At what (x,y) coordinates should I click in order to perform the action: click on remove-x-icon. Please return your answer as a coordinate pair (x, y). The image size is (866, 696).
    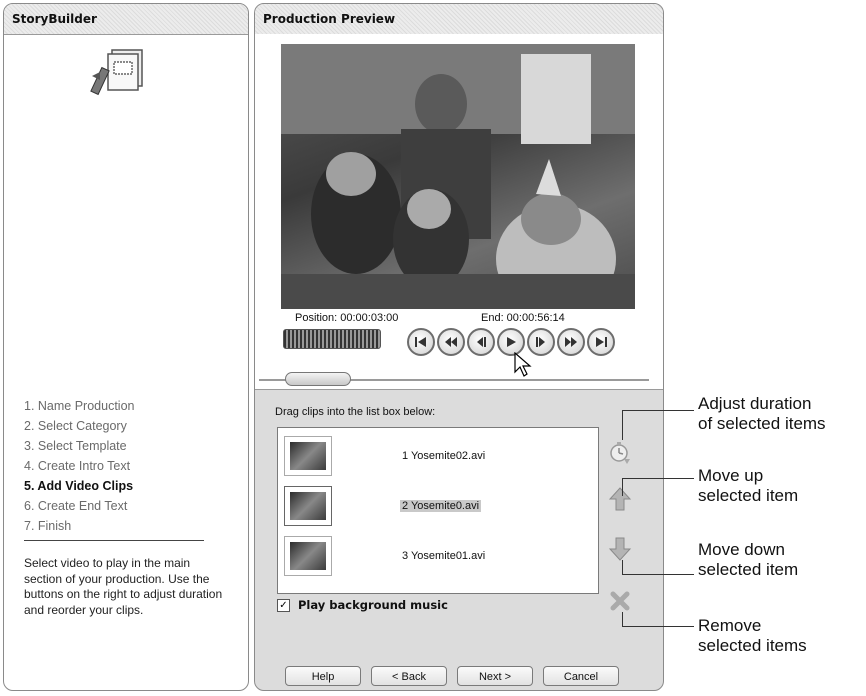
    Looking at the image, I should click on (620, 601).